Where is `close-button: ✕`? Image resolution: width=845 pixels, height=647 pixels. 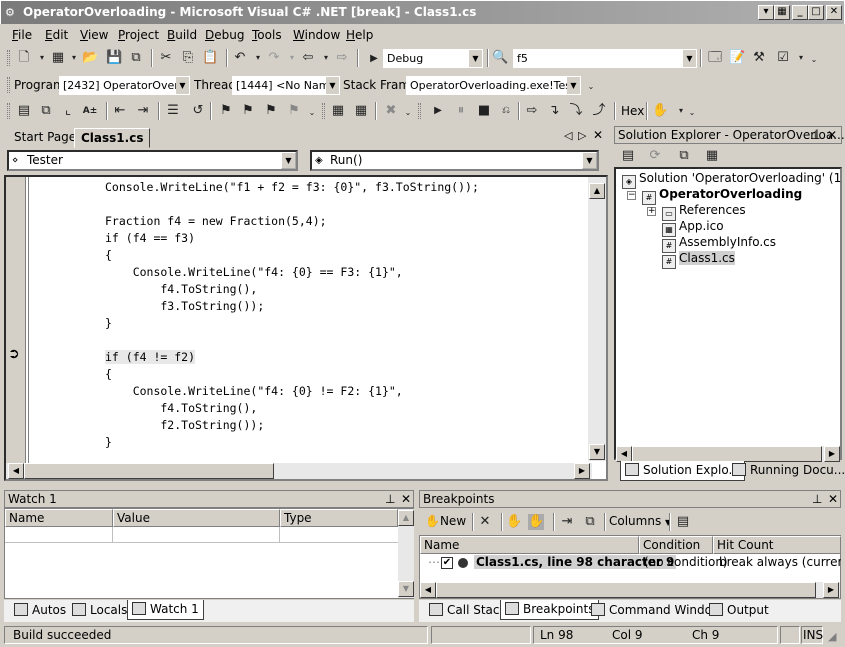 close-button: ✕ is located at coordinates (834, 12).